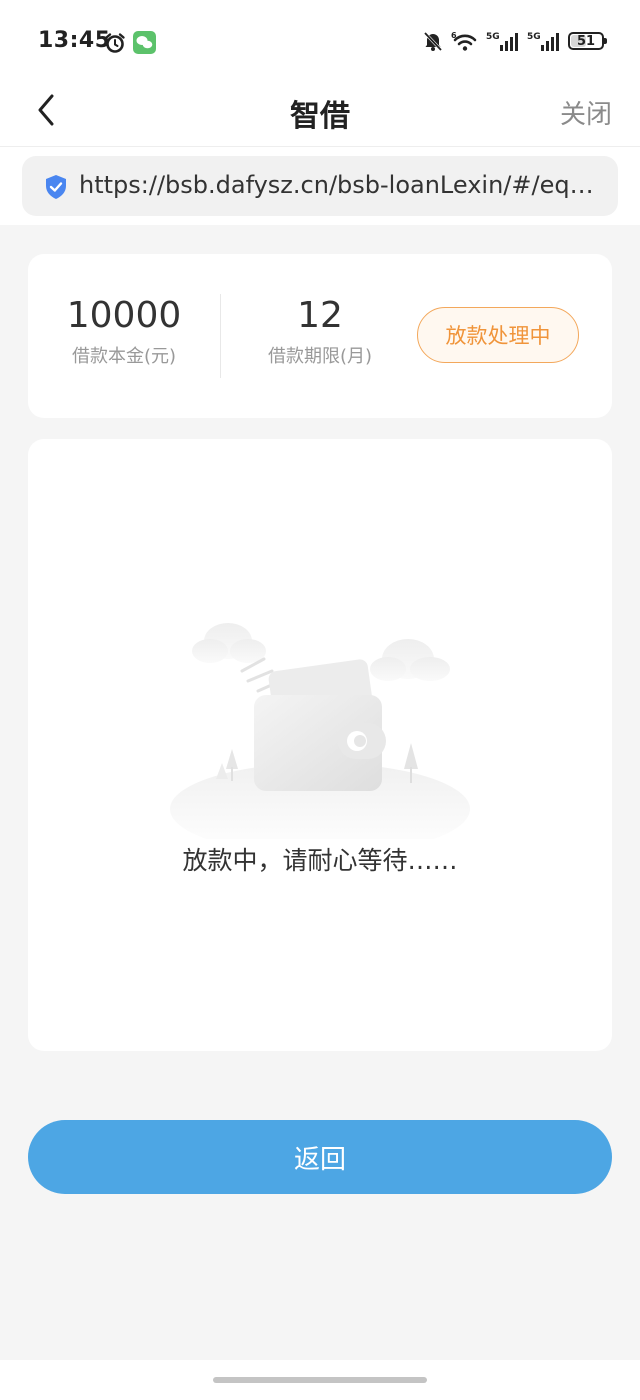  I want to click on close-button: 关闭, so click(586, 112).